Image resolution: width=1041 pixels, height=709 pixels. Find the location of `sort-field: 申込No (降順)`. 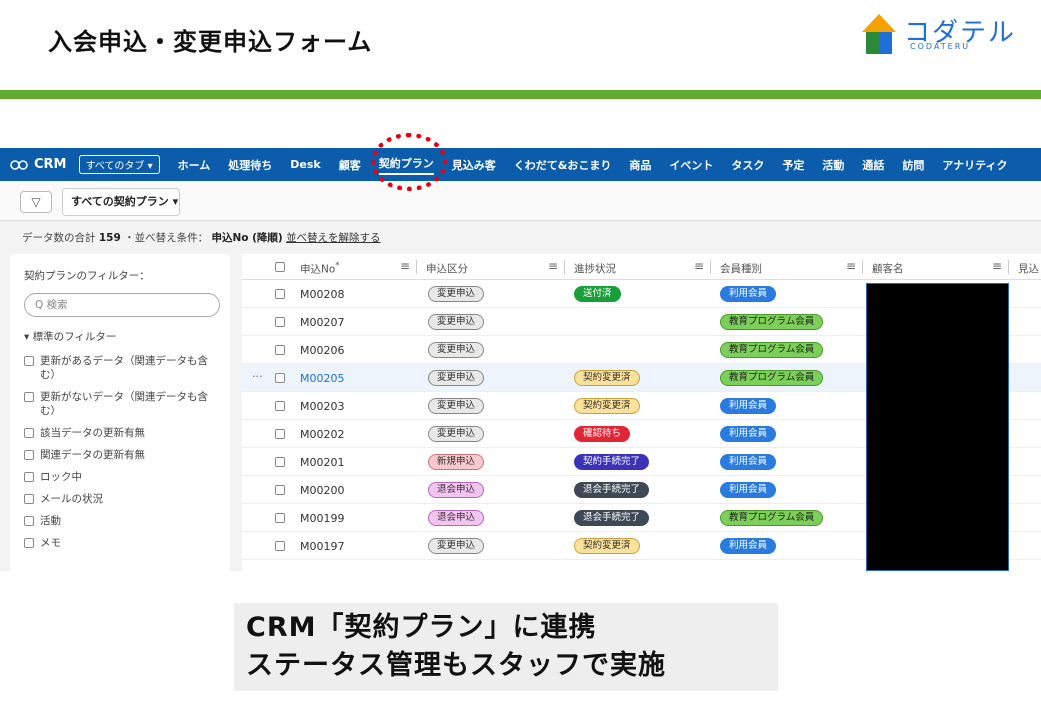

sort-field: 申込No (降順) is located at coordinates (247, 238).